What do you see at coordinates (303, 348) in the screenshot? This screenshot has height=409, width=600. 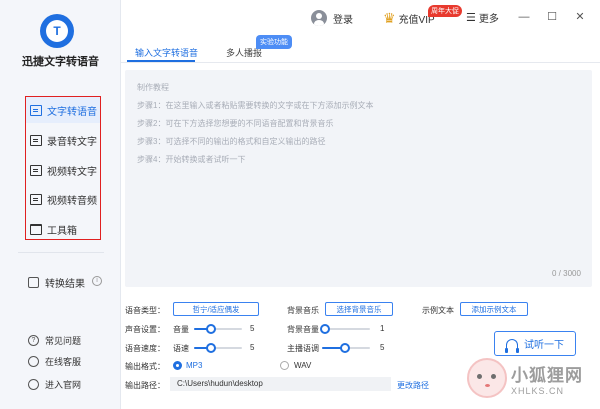 I see `pitch-label: 主播语调` at bounding box center [303, 348].